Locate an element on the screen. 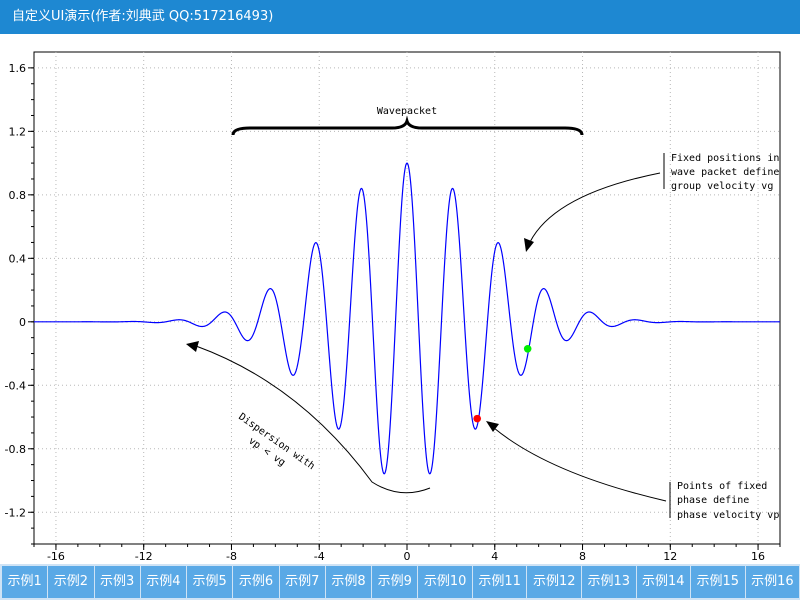 This screenshot has width=800, height=600. y-tick-label: -1.2 is located at coordinates (15, 512).